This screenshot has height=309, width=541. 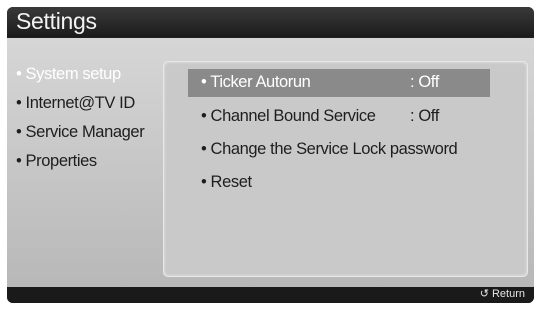 I want to click on menu-item-service-manager: • Service Manager, so click(x=91, y=137).